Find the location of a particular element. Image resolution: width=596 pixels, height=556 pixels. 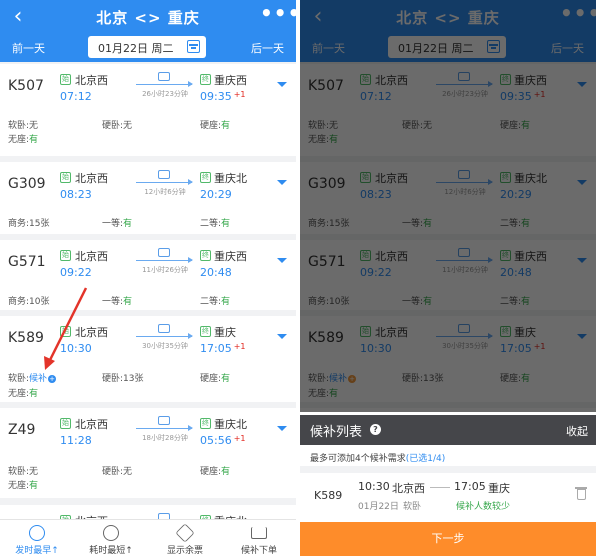

waitlist-arrival-station: 重庆 is located at coordinates (499, 488).